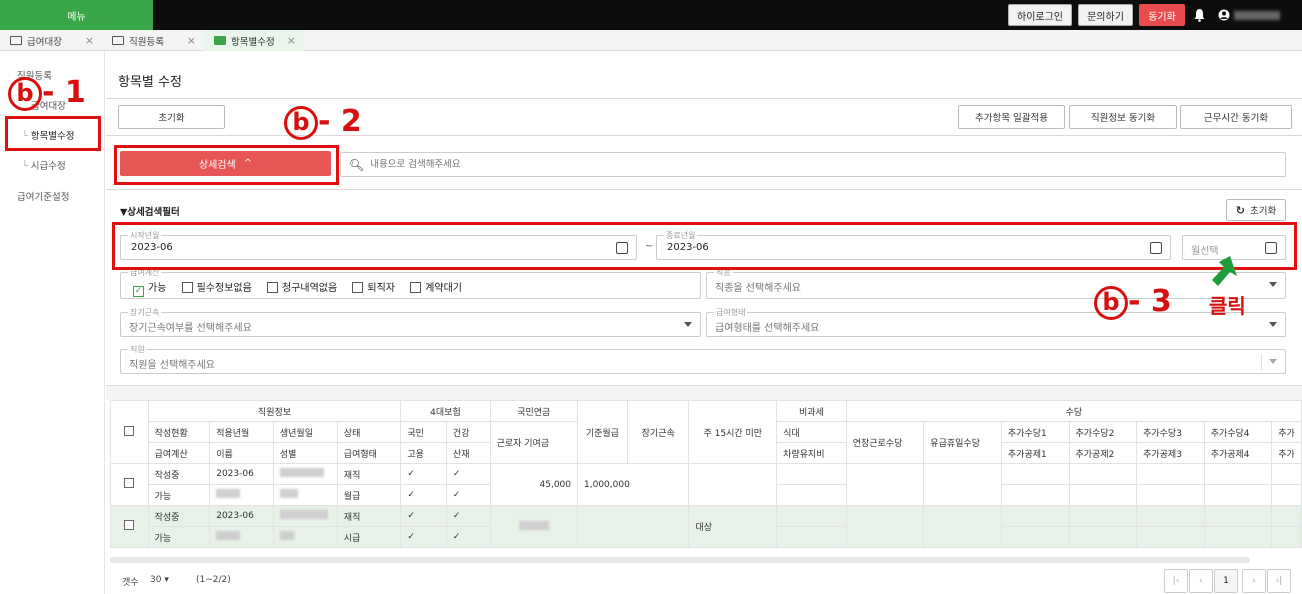 The height and width of the screenshot is (594, 1302). What do you see at coordinates (1238, 453) in the screenshot?
I see `col-header: 추가공제4` at bounding box center [1238, 453].